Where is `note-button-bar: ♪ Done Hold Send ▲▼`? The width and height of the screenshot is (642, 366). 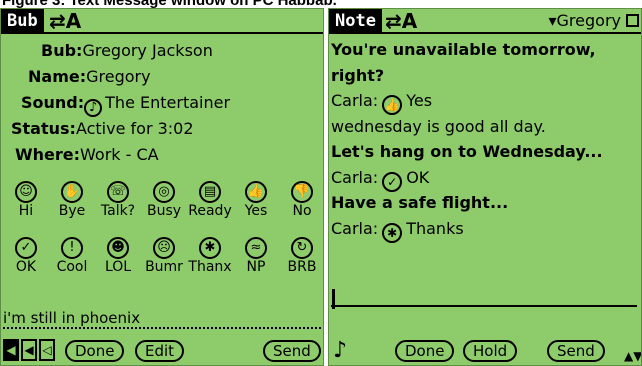
note-button-bar: ♪ Done Hold Send ▲▼ is located at coordinates (485, 350).